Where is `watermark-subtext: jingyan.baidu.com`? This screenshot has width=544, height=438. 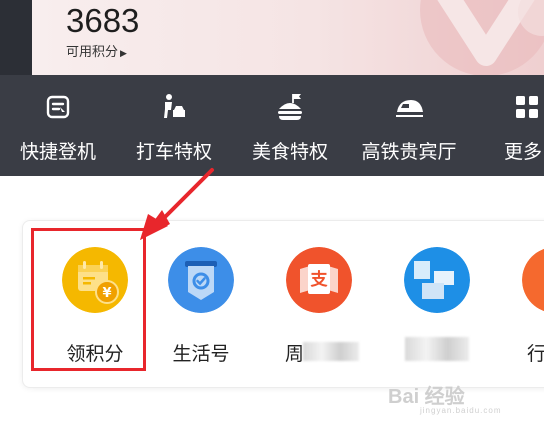 watermark-subtext: jingyan.baidu.com is located at coordinates (461, 410).